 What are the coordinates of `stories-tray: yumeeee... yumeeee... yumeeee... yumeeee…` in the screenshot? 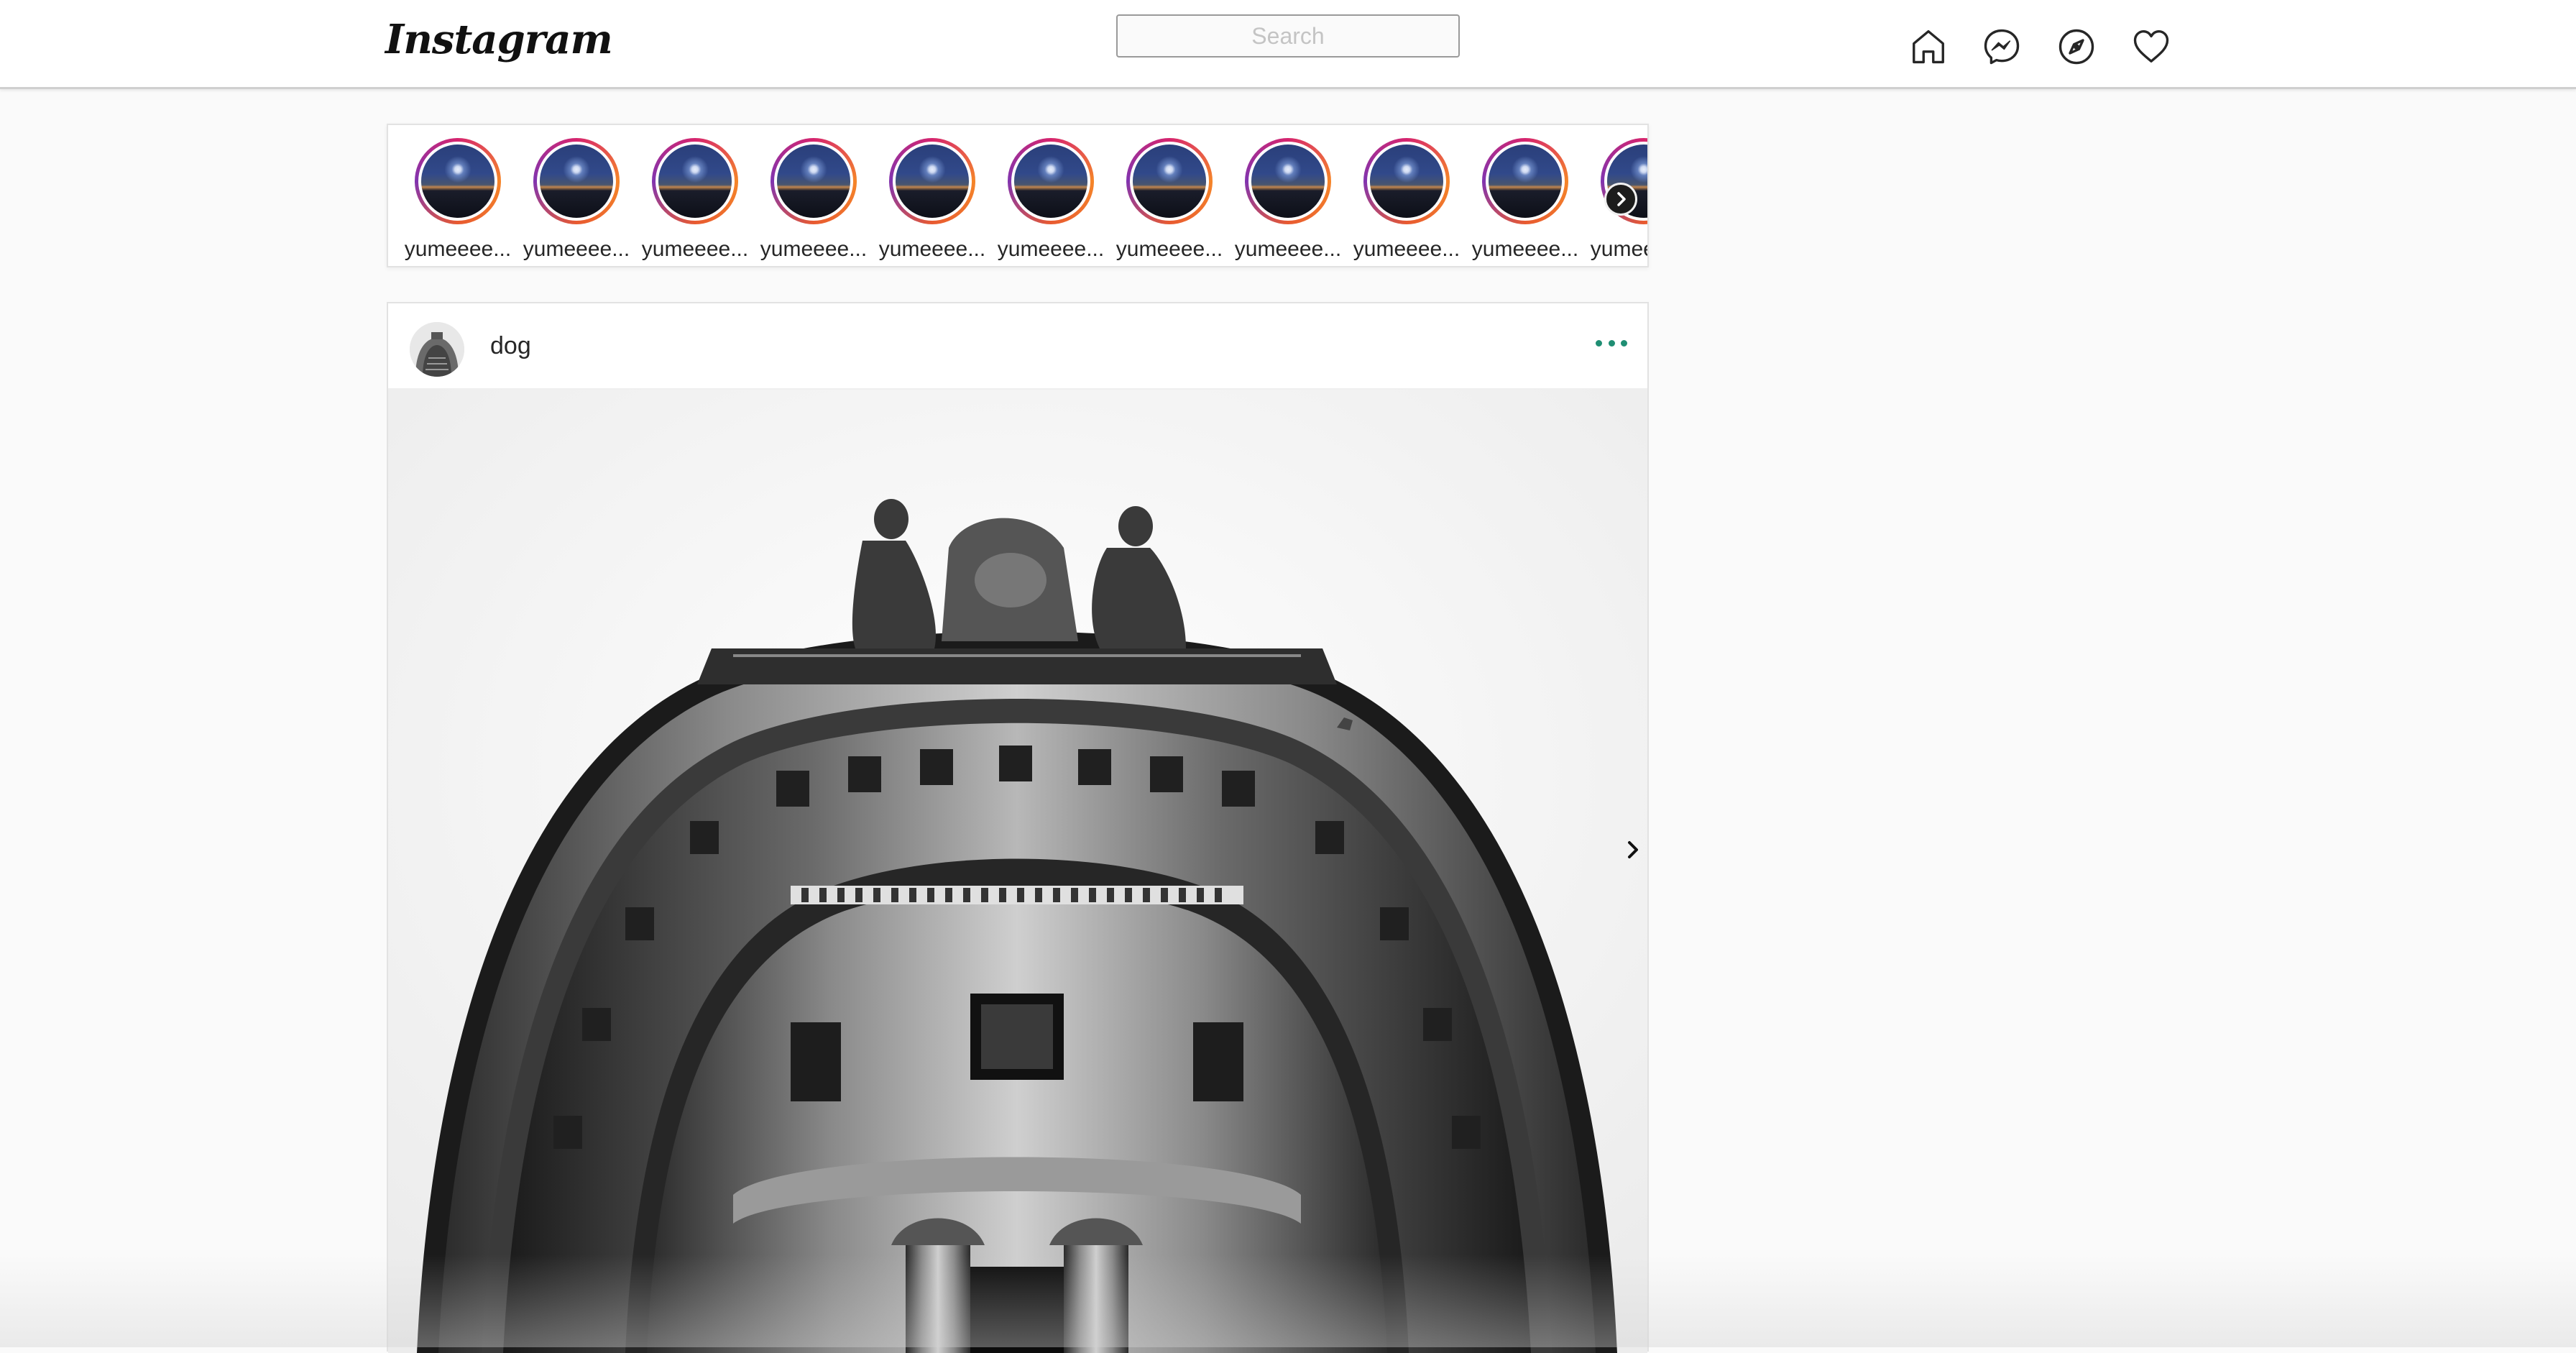 It's located at (1018, 195).